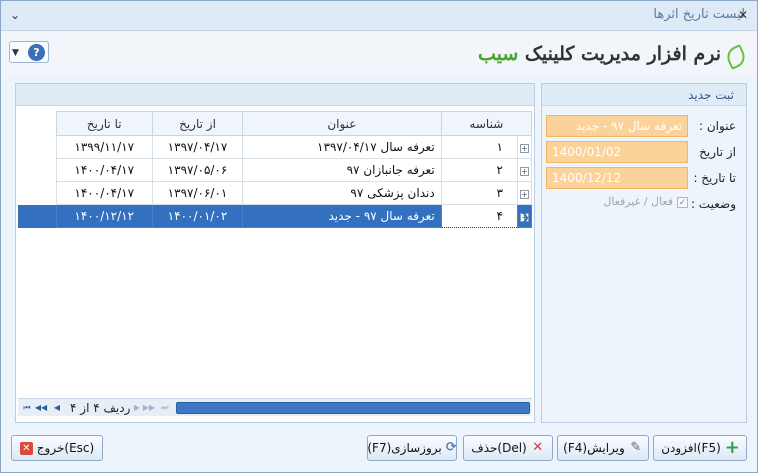  I want to click on horizontal-scrollbar, so click(353, 408).